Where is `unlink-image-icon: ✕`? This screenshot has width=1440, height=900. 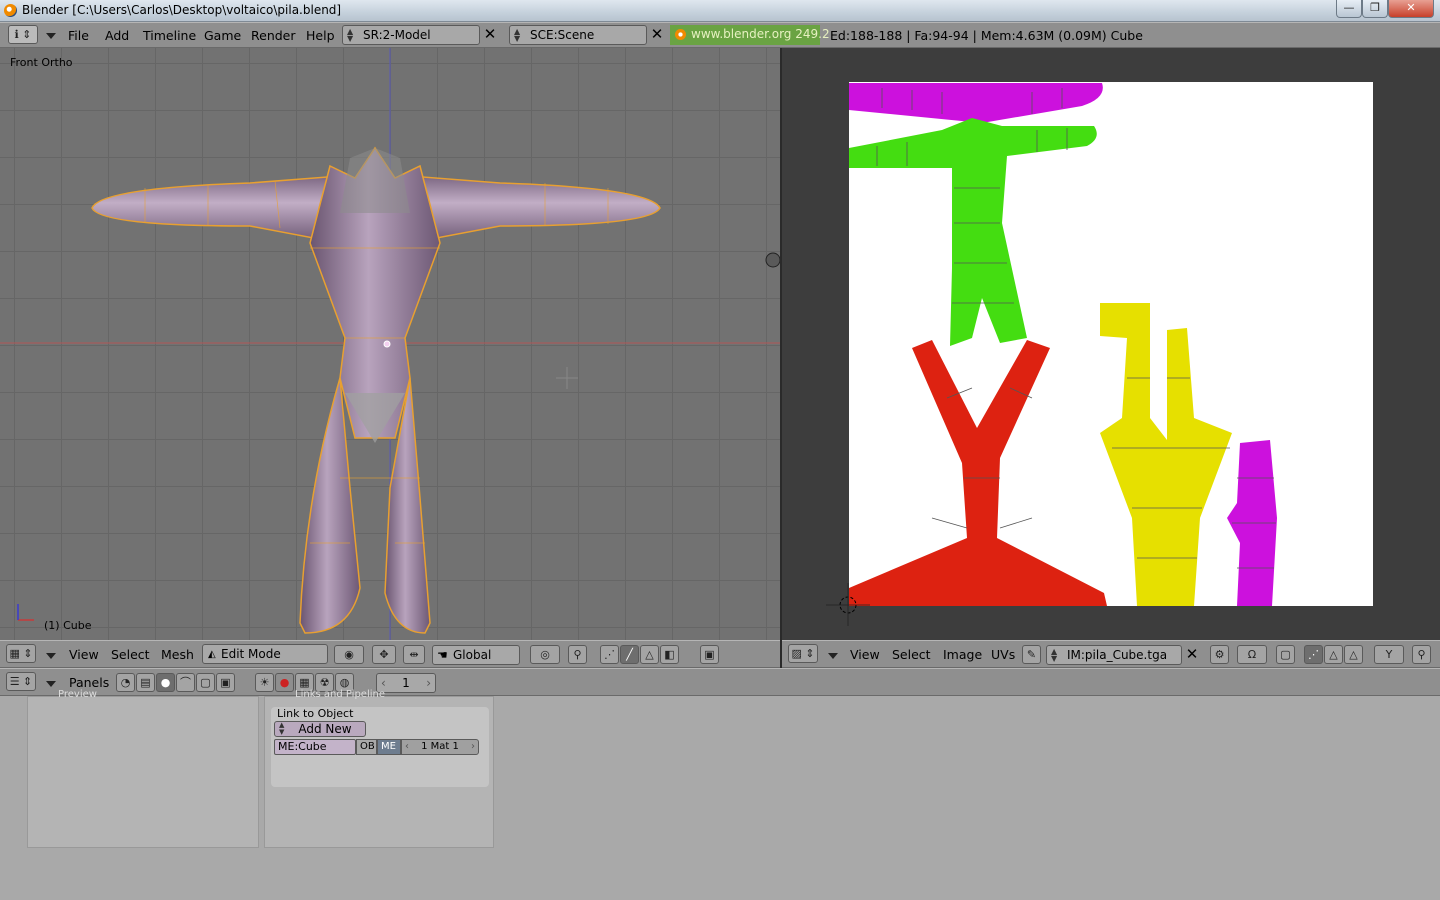 unlink-image-icon: ✕ is located at coordinates (1192, 655).